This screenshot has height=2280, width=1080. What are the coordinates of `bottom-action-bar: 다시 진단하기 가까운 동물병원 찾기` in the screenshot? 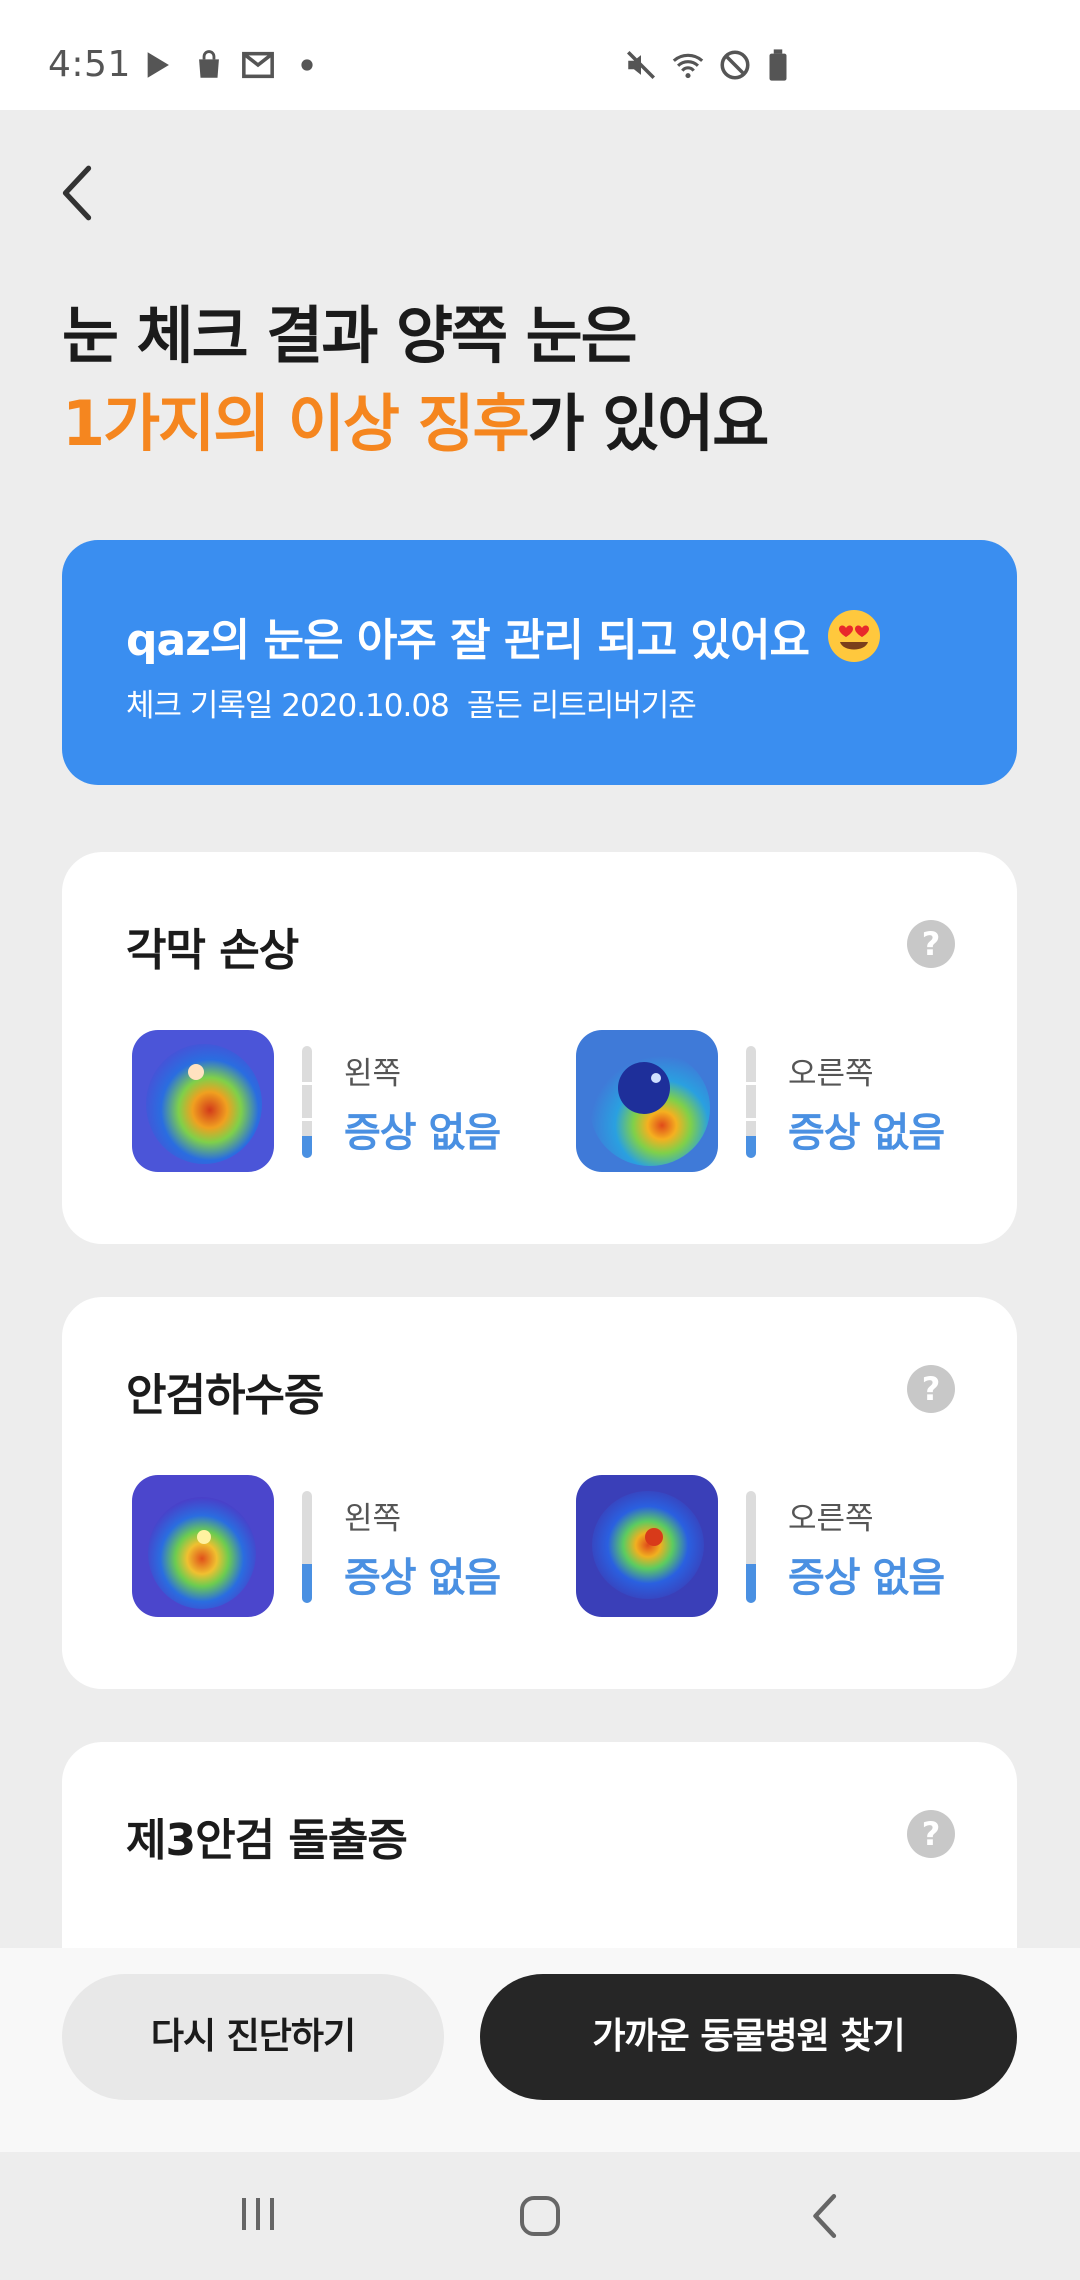 It's located at (540, 2050).